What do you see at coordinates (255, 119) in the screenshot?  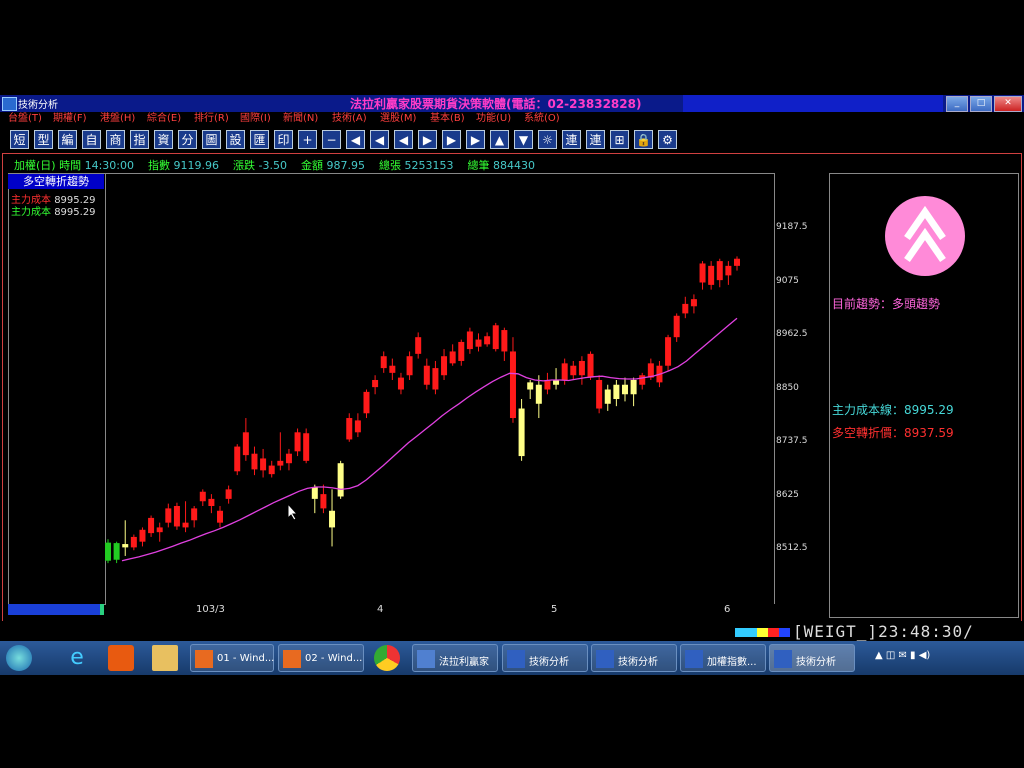 I see `menu-intl: 國際(I)` at bounding box center [255, 119].